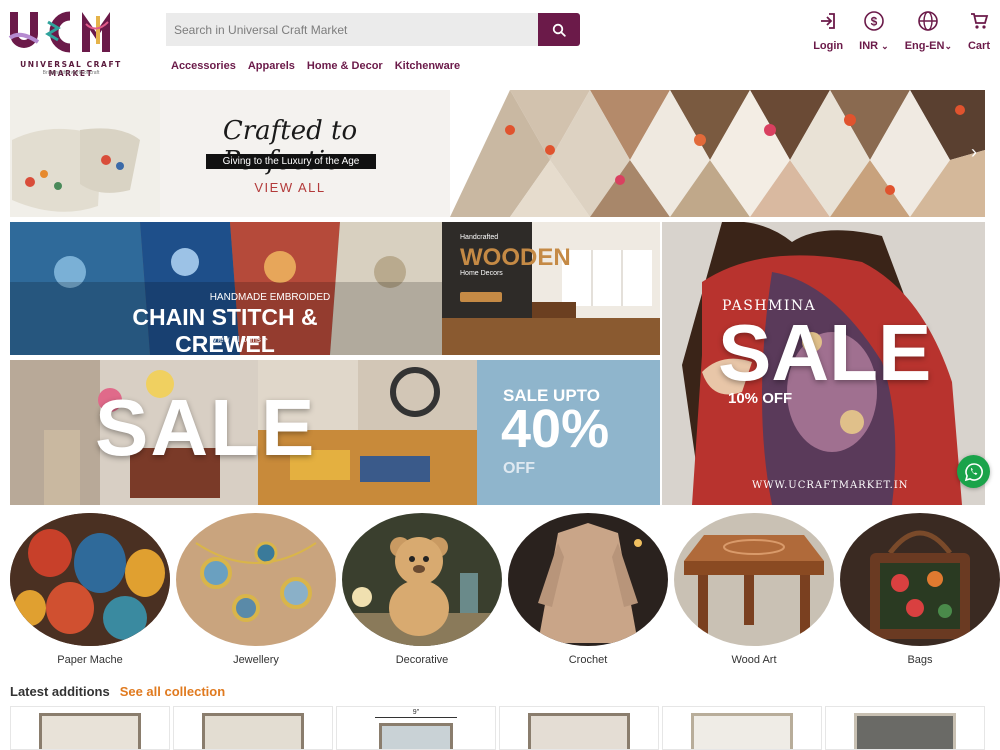  I want to click on language-selector: Eng-EN⌄, so click(928, 30).